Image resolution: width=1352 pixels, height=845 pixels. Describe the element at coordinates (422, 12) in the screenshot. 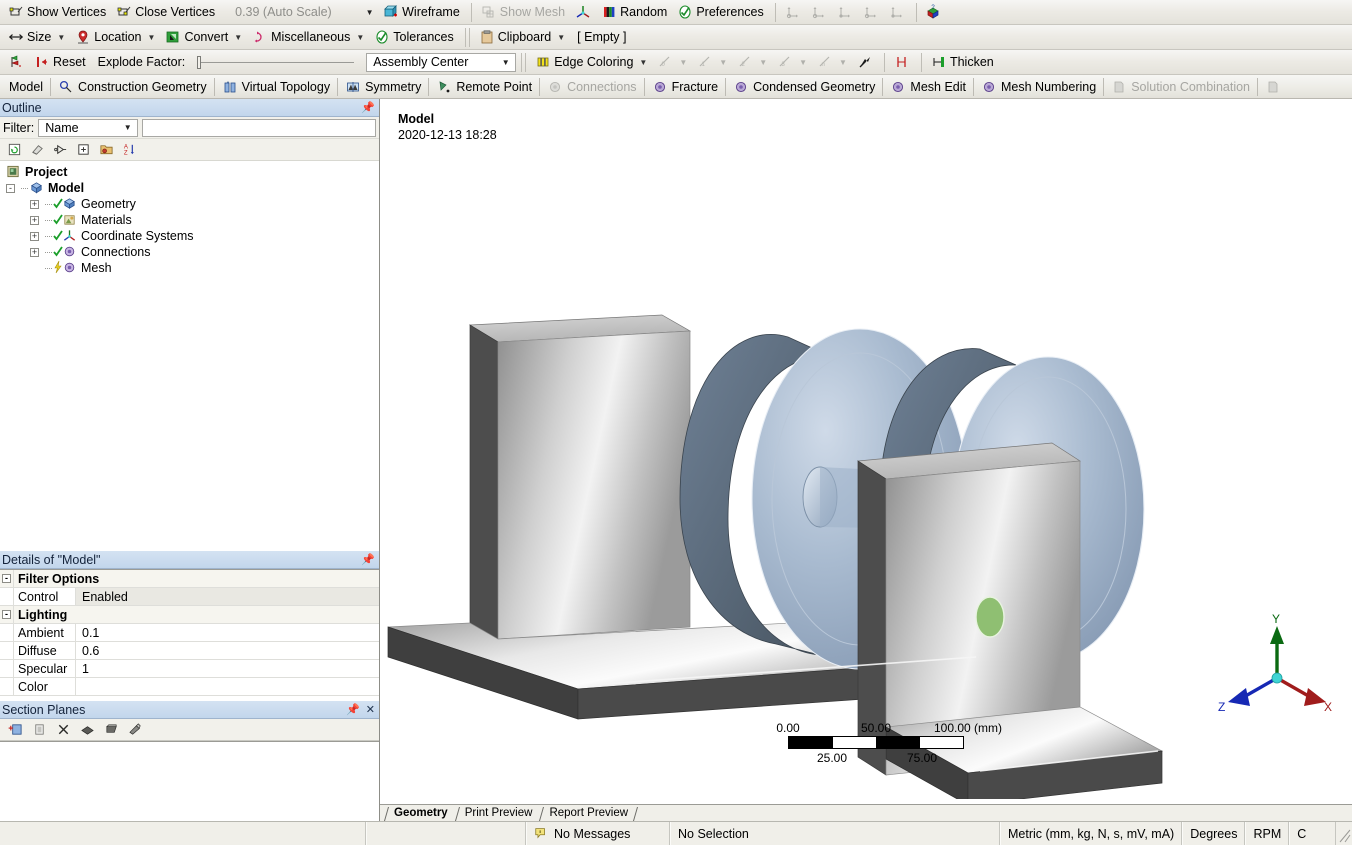

I see `wireframe-button: Wireframe` at that location.